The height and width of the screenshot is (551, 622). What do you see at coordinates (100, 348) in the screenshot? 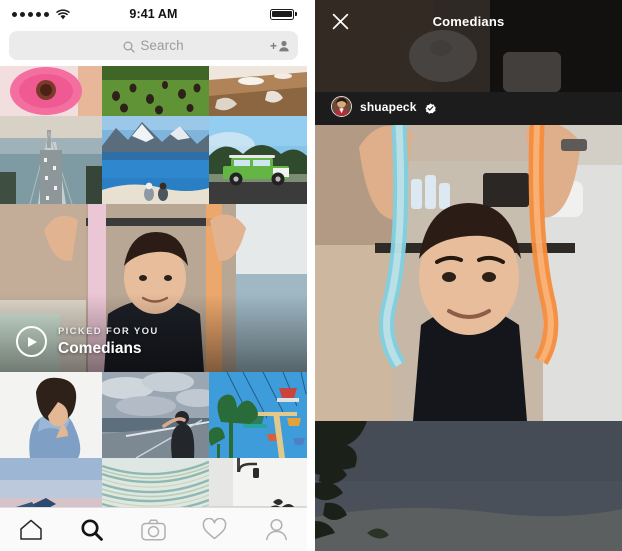
I see `featured-title: Comedians` at bounding box center [100, 348].